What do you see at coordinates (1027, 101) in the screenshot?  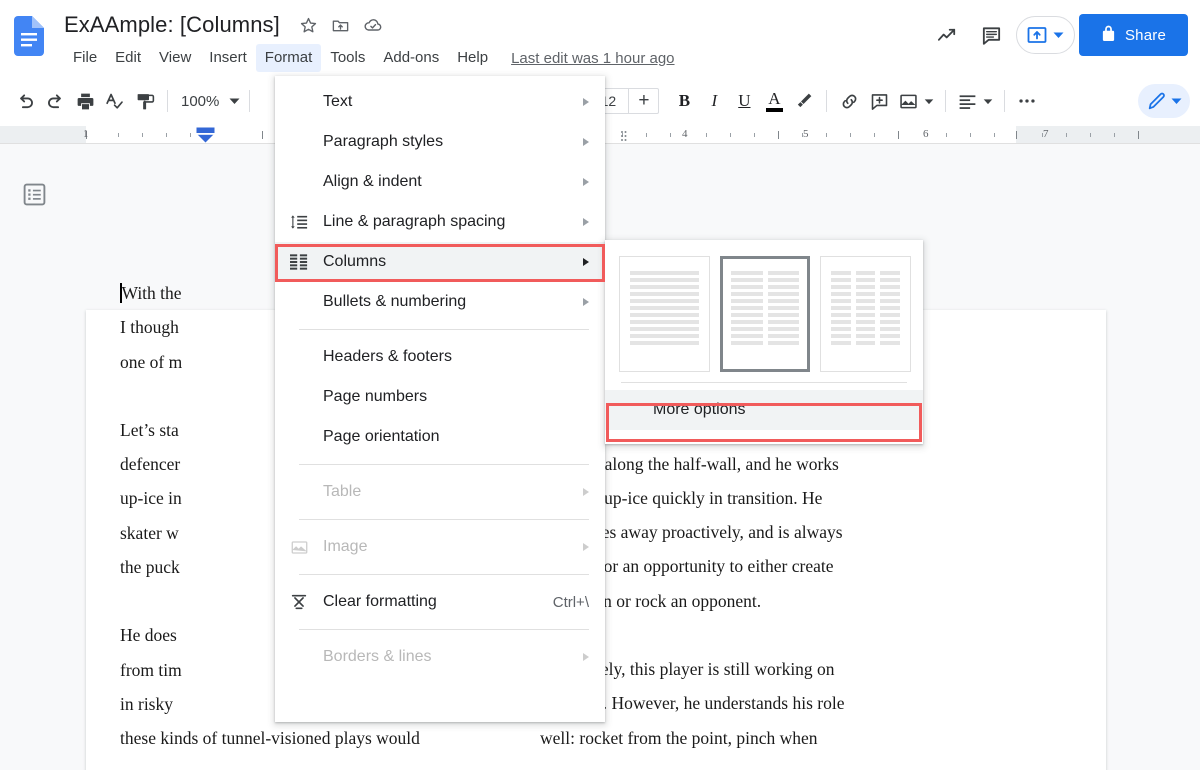 I see `more-toolbar-options-icon` at bounding box center [1027, 101].